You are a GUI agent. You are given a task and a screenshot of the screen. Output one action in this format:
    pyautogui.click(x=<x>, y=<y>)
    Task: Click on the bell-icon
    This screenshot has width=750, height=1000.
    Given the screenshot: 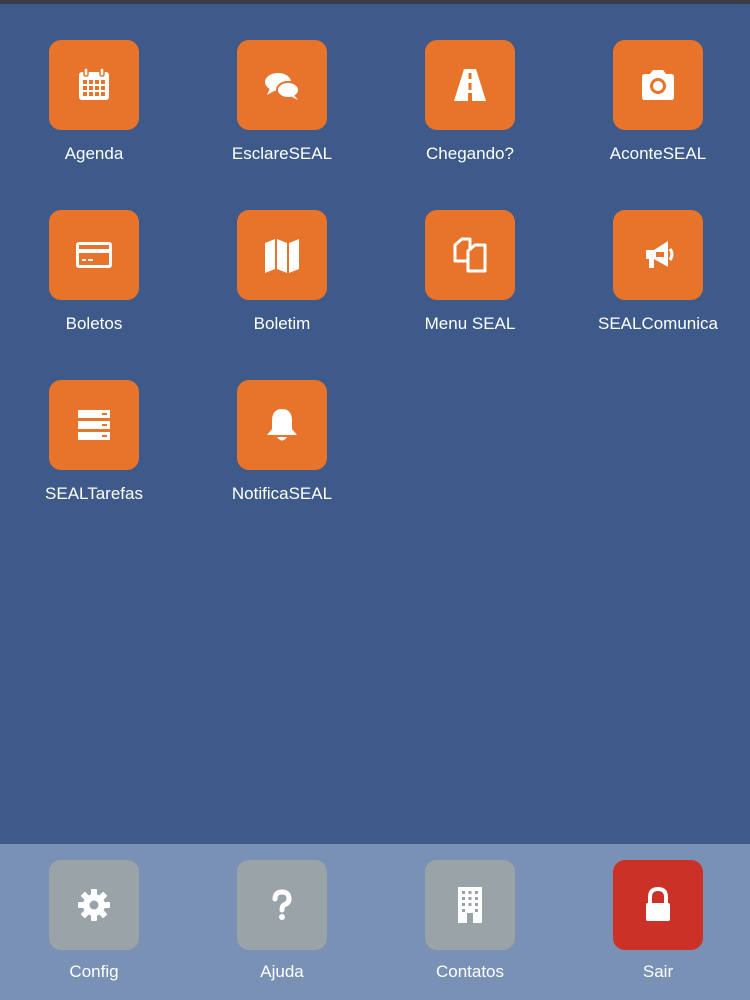 What is the action you would take?
    pyautogui.click(x=282, y=425)
    